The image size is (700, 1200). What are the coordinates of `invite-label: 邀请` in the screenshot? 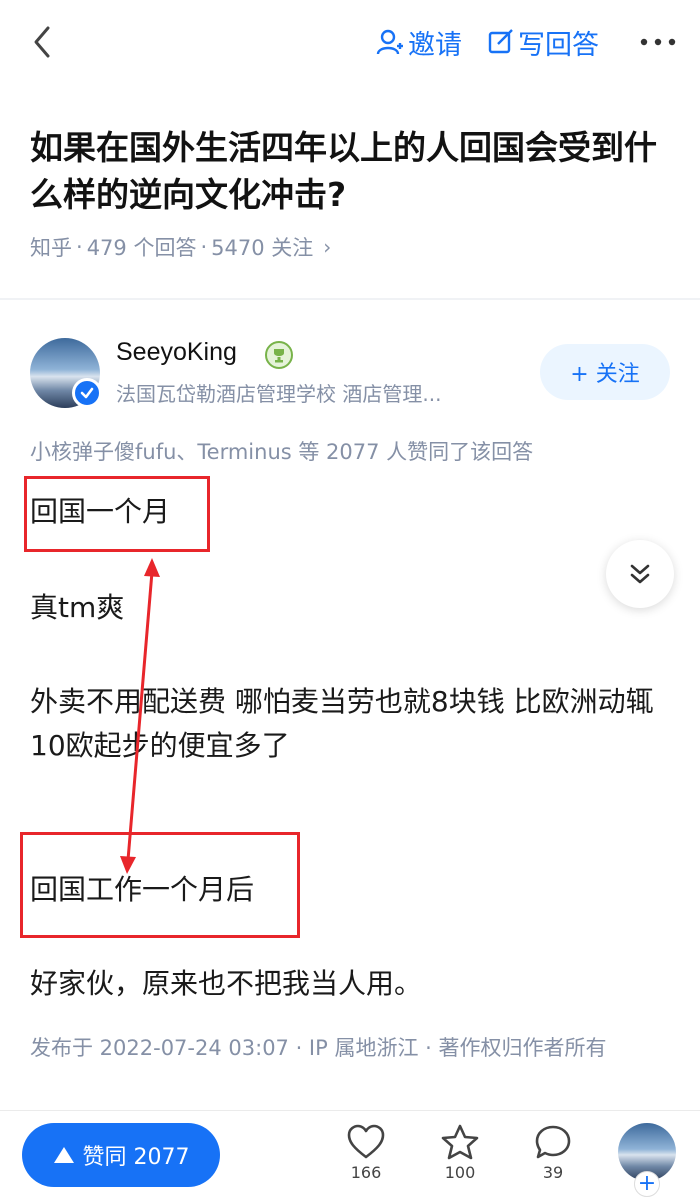 It's located at (435, 45).